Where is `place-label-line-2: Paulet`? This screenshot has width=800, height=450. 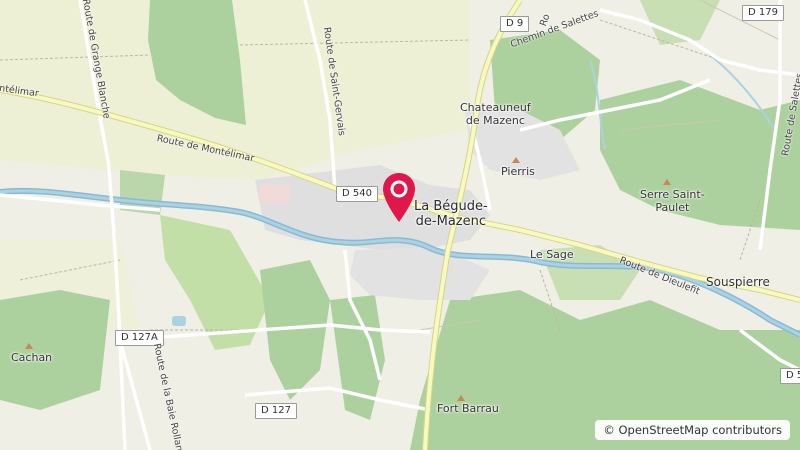
place-label-line-2: Paulet is located at coordinates (672, 207).